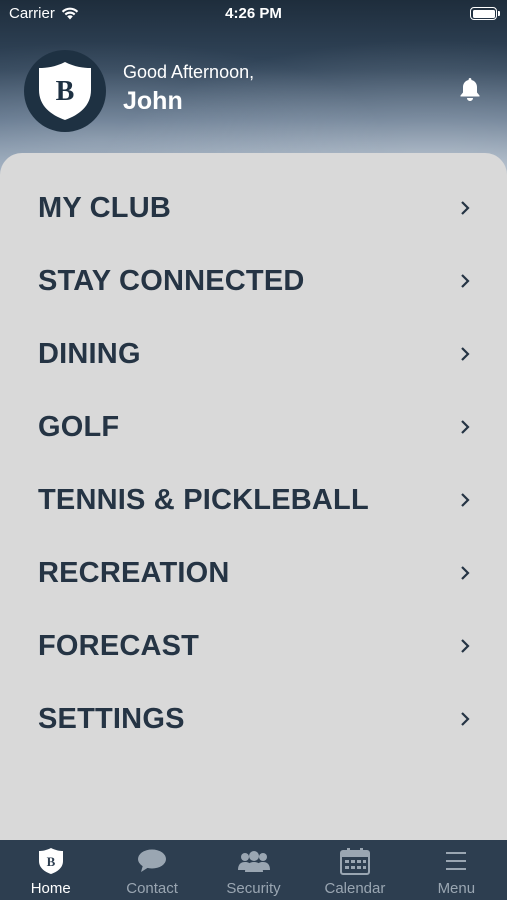 This screenshot has width=507, height=900. Describe the element at coordinates (355, 888) in the screenshot. I see `tab-label: Calendar` at that location.